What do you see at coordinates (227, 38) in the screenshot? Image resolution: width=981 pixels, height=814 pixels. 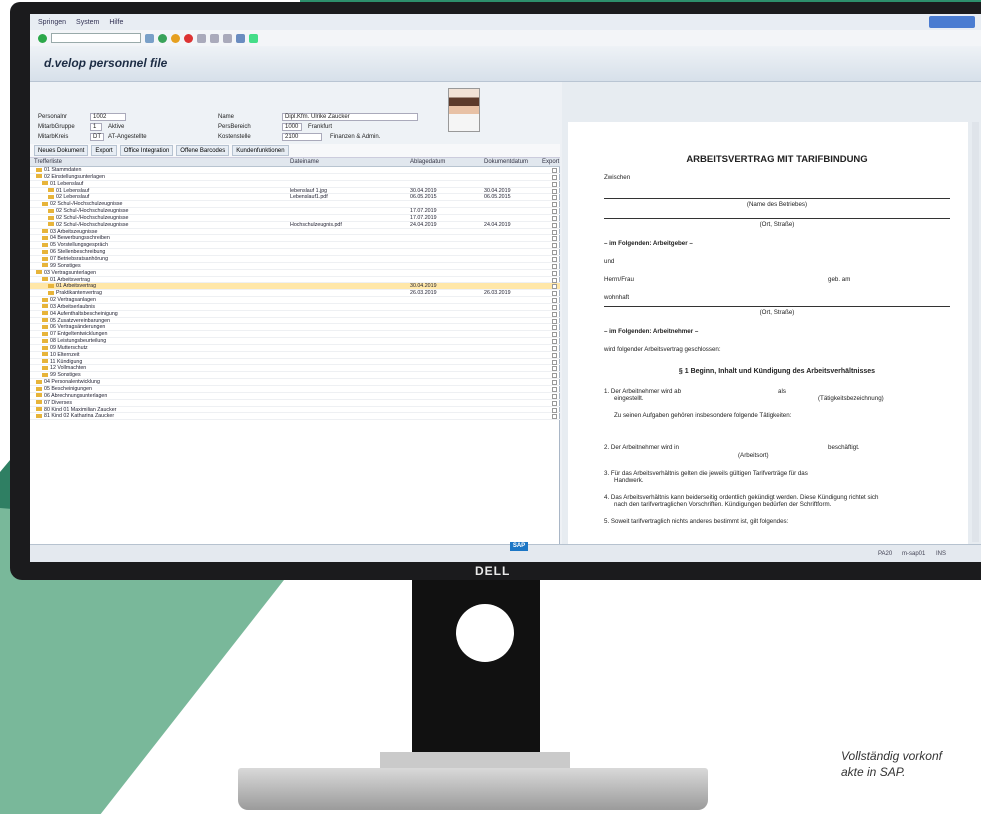 I see `page-icon` at bounding box center [227, 38].